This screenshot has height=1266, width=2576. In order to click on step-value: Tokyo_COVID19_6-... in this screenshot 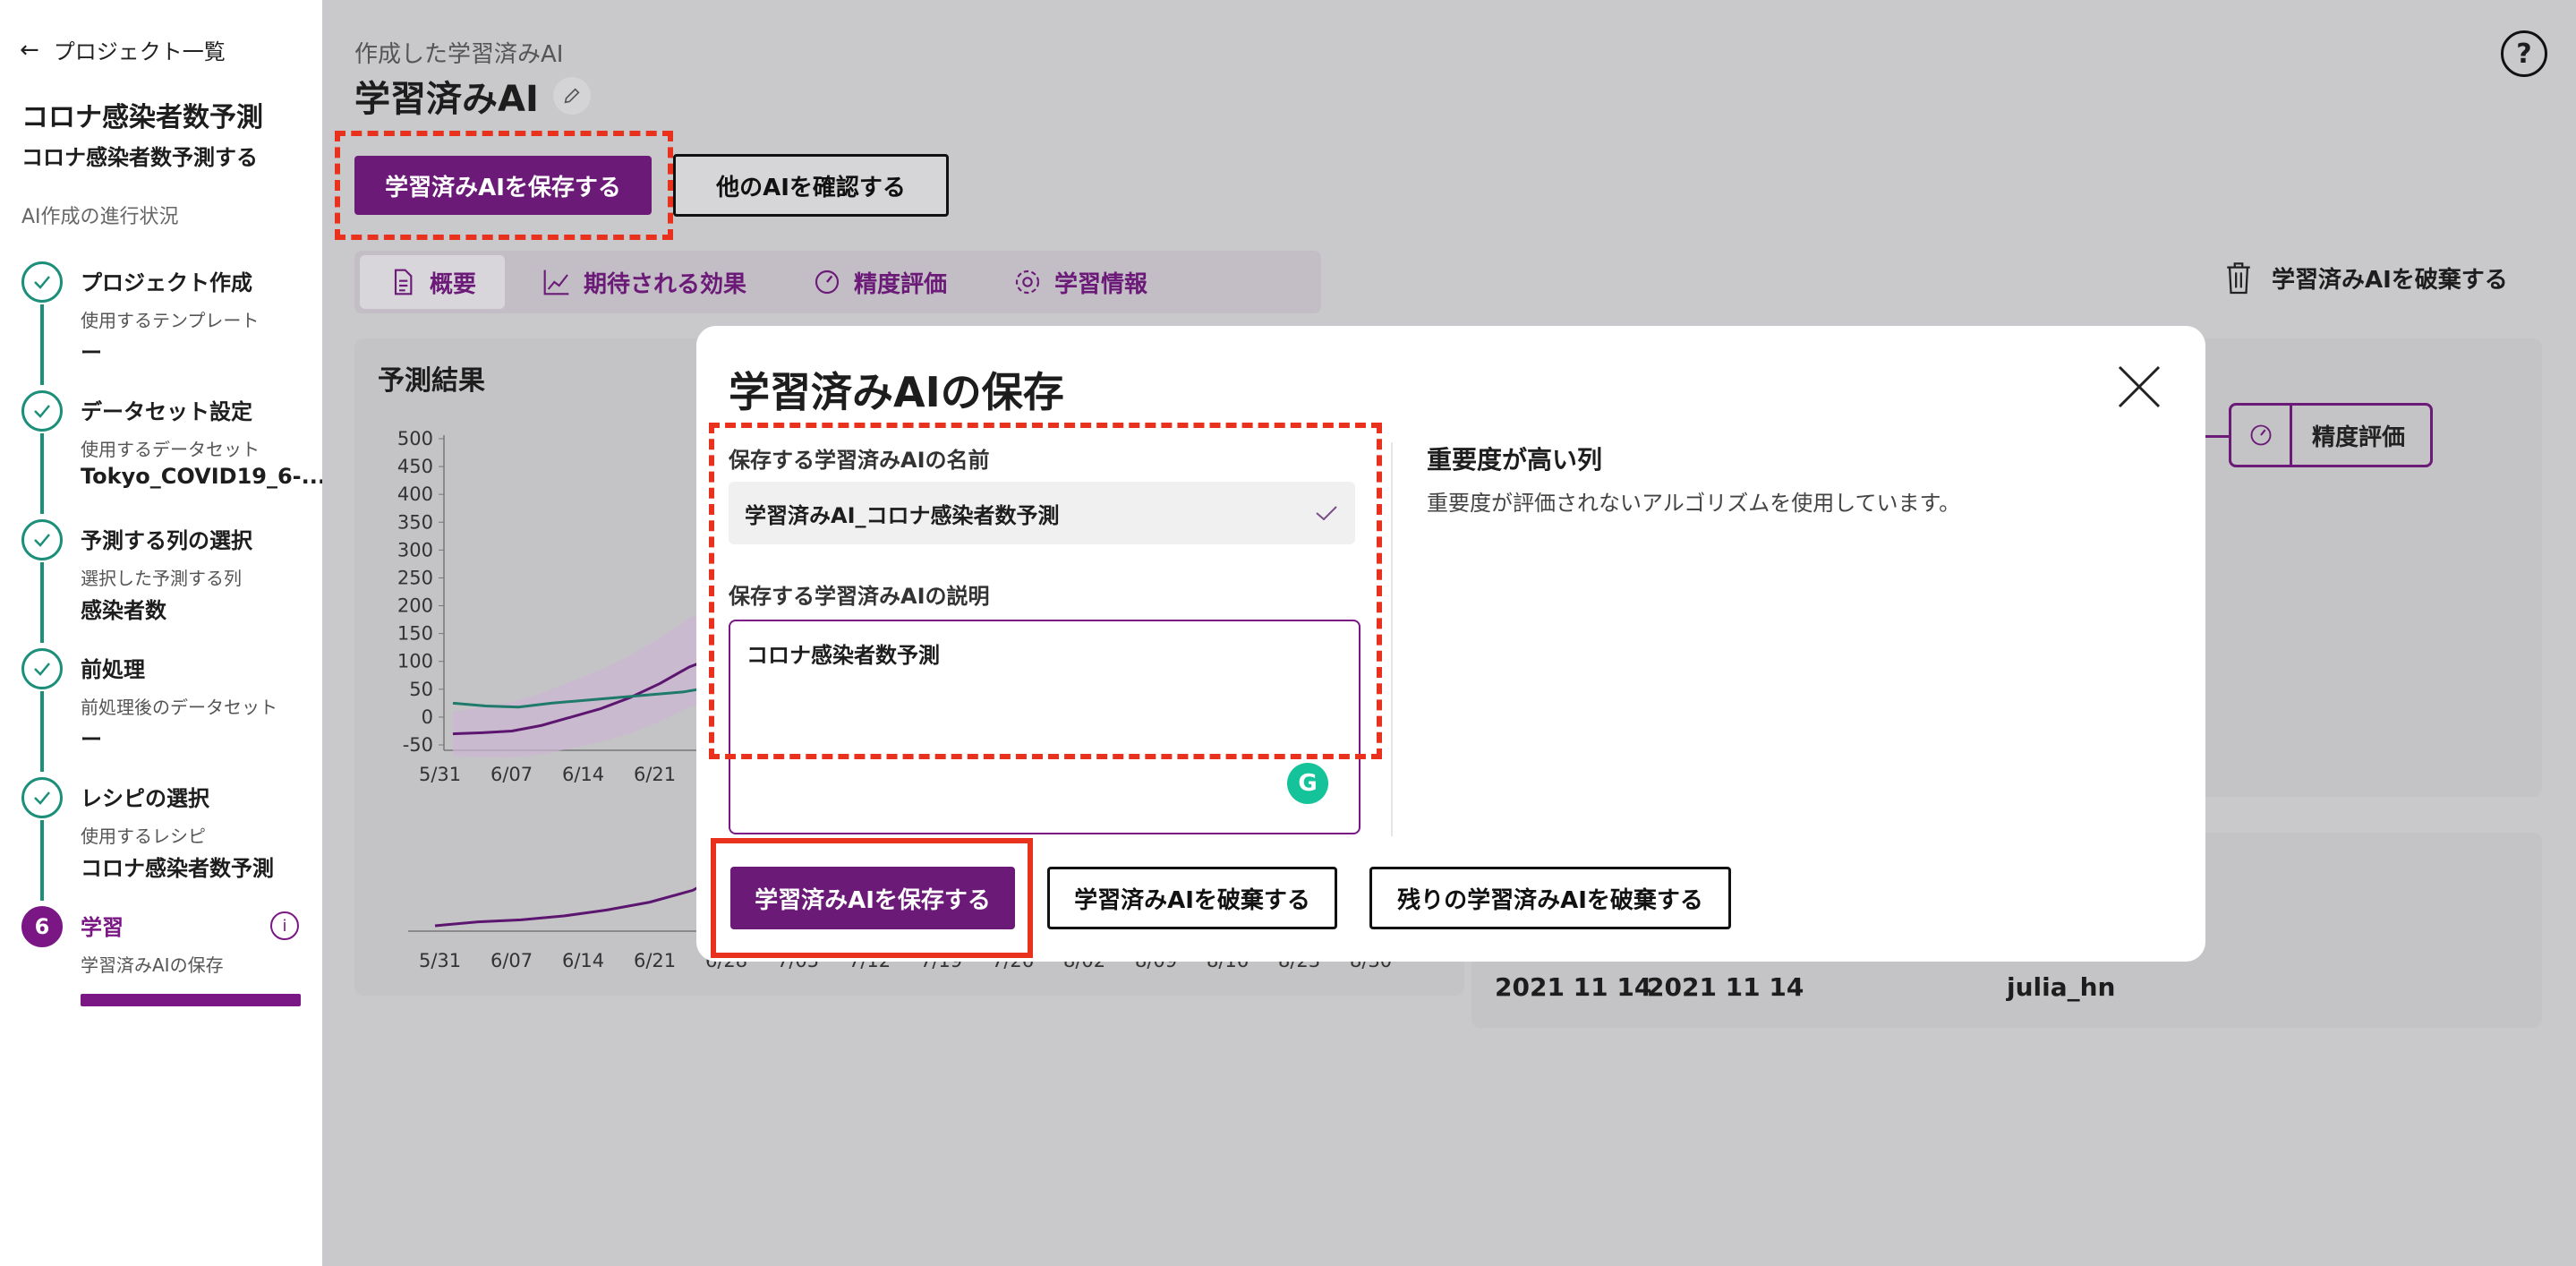, I will do `click(203, 476)`.